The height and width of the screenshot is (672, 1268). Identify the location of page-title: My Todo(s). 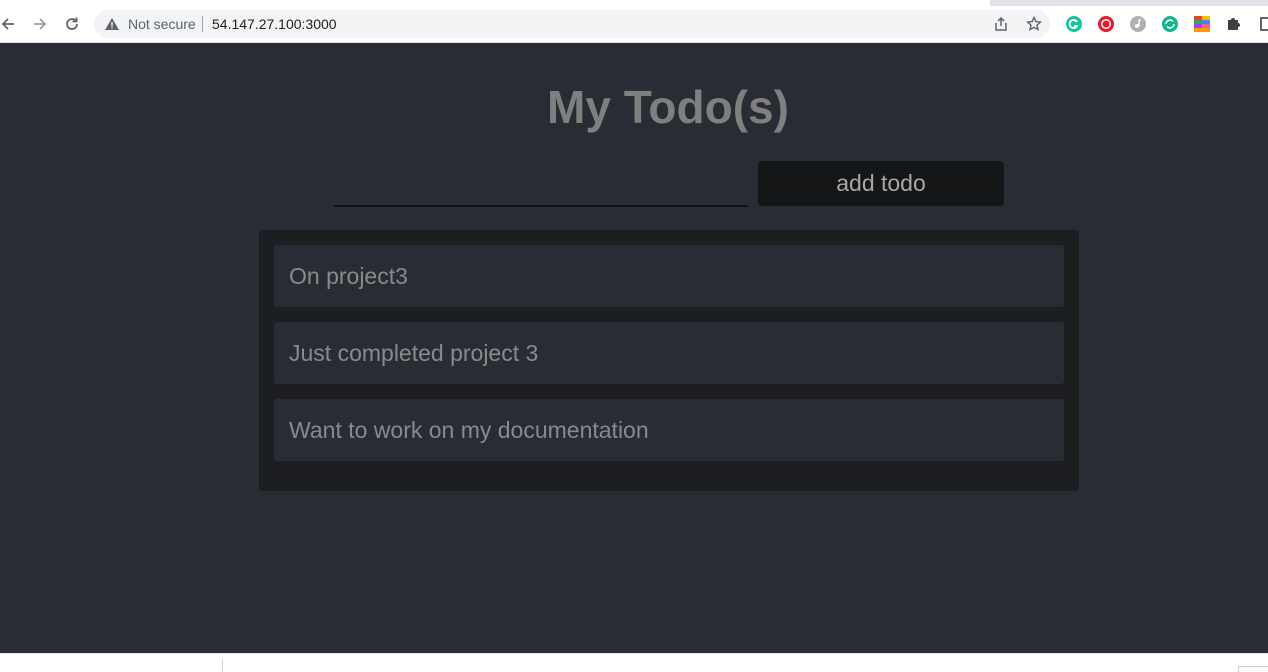
(668, 107).